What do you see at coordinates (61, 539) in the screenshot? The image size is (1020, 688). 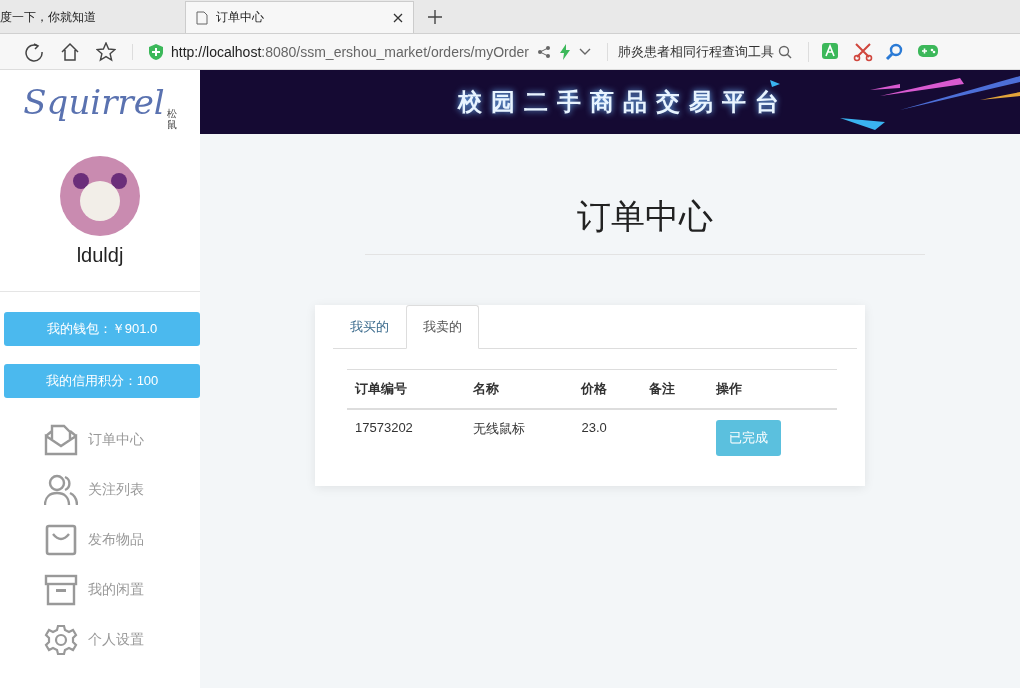 I see `bag-icon` at bounding box center [61, 539].